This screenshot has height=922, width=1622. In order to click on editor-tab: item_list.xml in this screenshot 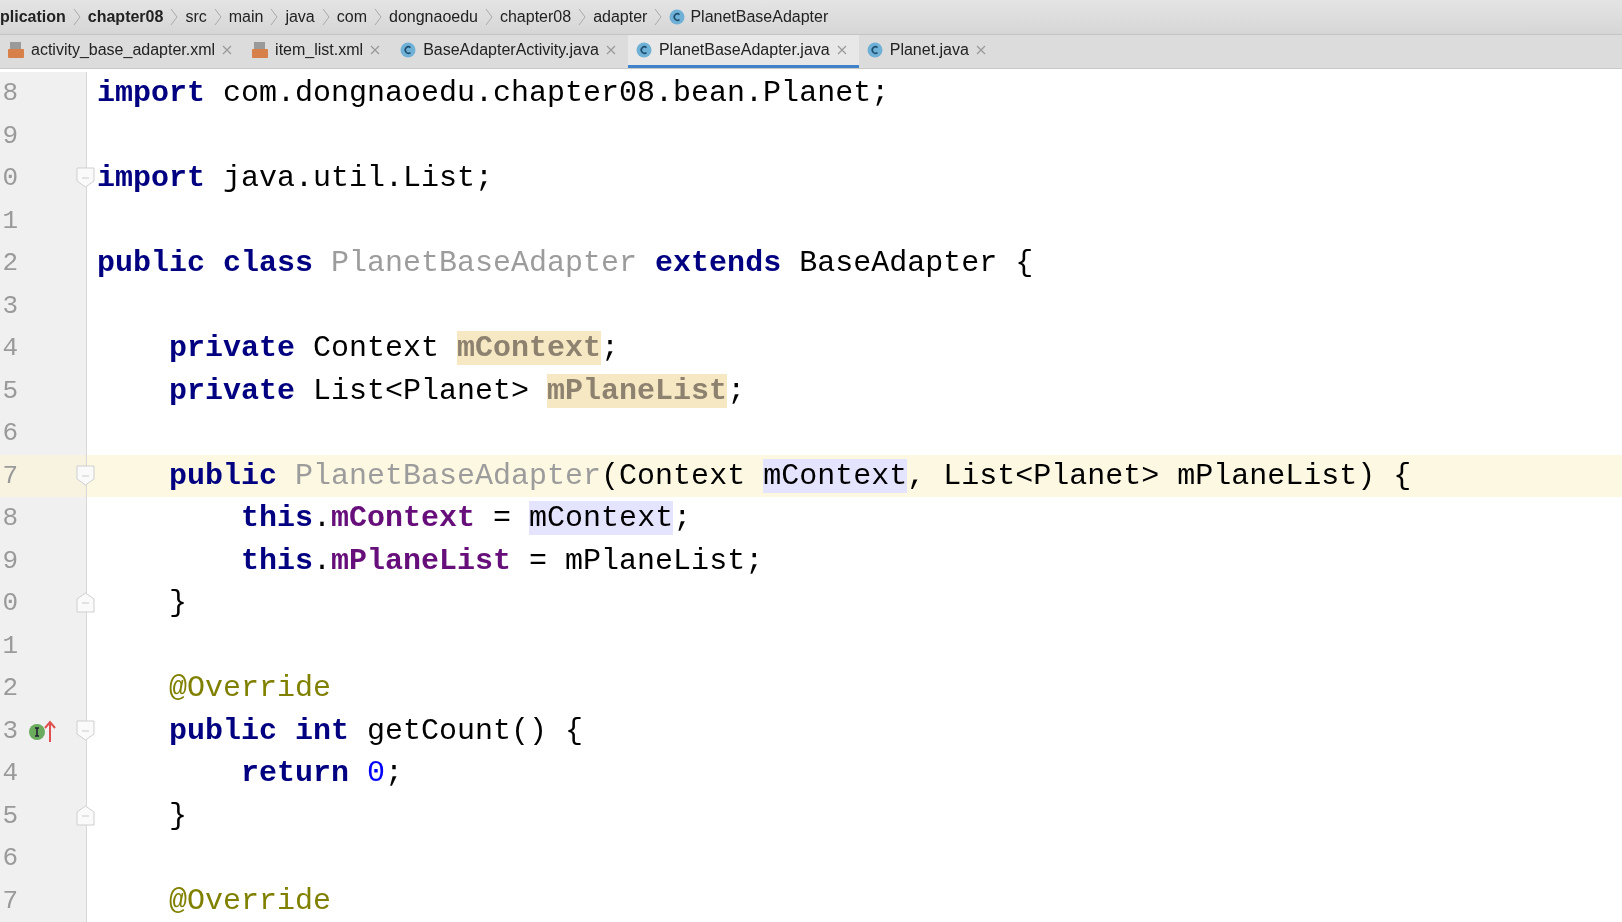, I will do `click(318, 51)`.